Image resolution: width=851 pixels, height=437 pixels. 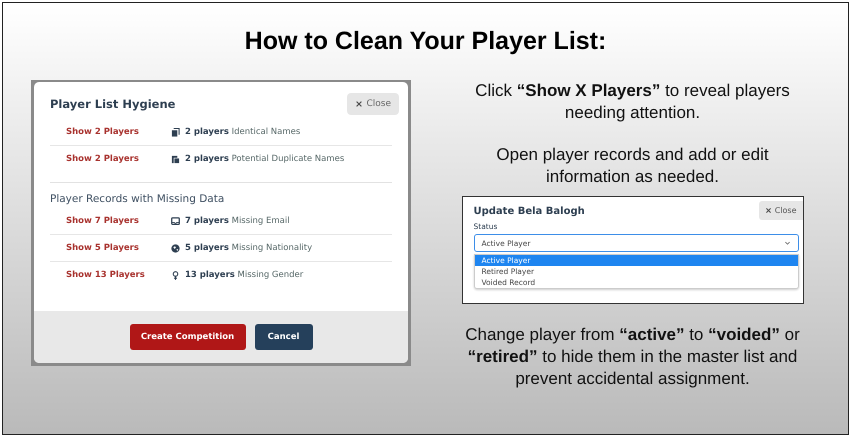 What do you see at coordinates (237, 221) in the screenshot?
I see `issue-description: 7 players Missing Email` at bounding box center [237, 221].